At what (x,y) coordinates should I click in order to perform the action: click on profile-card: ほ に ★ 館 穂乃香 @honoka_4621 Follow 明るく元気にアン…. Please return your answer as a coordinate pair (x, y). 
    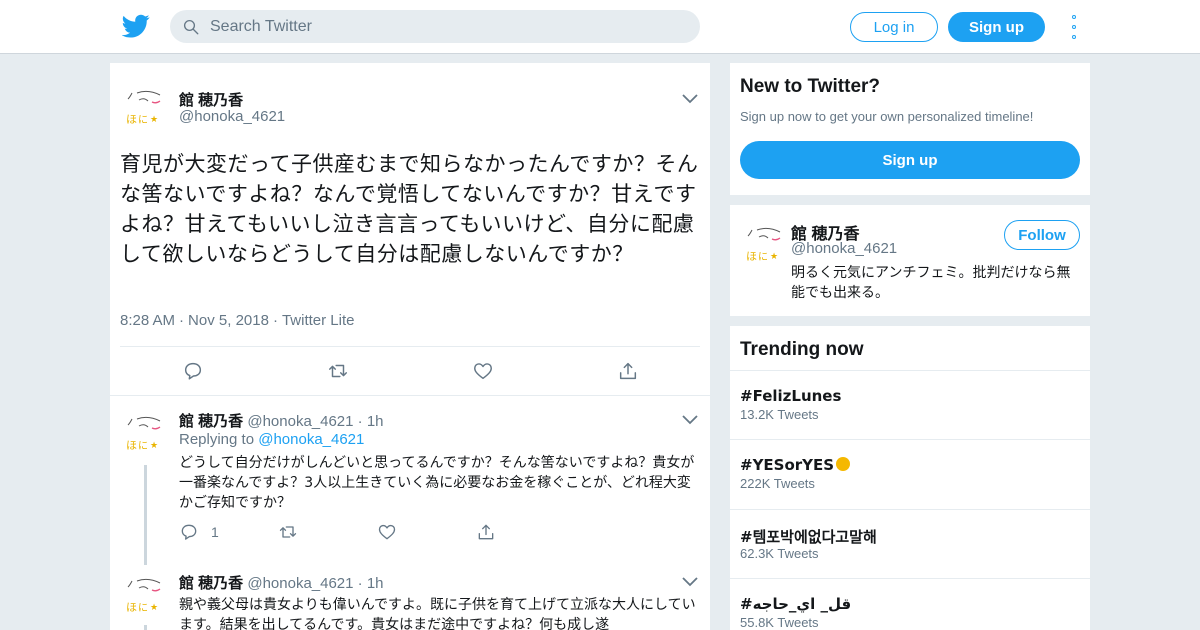
    Looking at the image, I should click on (910, 260).